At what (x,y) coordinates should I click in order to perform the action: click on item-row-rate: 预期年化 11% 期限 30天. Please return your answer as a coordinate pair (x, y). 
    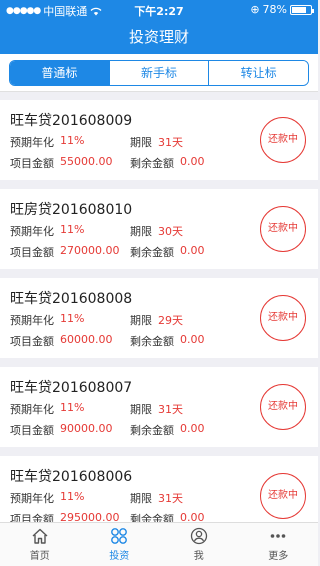
    Looking at the image, I should click on (96, 231).